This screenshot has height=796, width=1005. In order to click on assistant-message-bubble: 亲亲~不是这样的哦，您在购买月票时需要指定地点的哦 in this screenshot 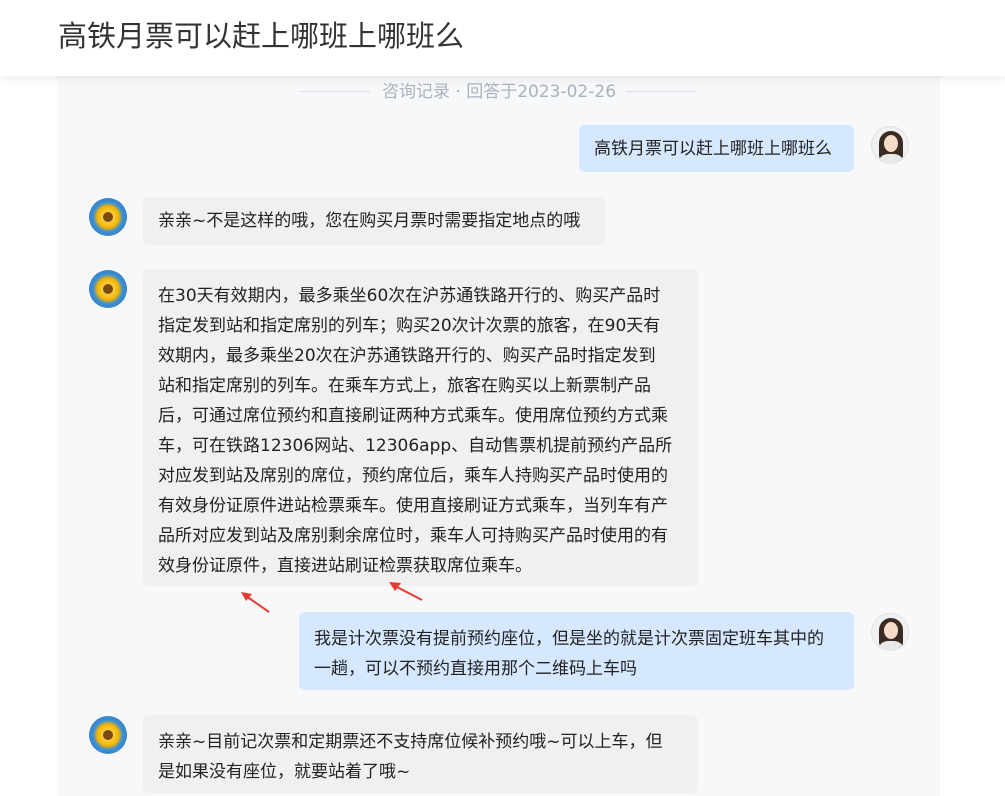, I will do `click(374, 221)`.